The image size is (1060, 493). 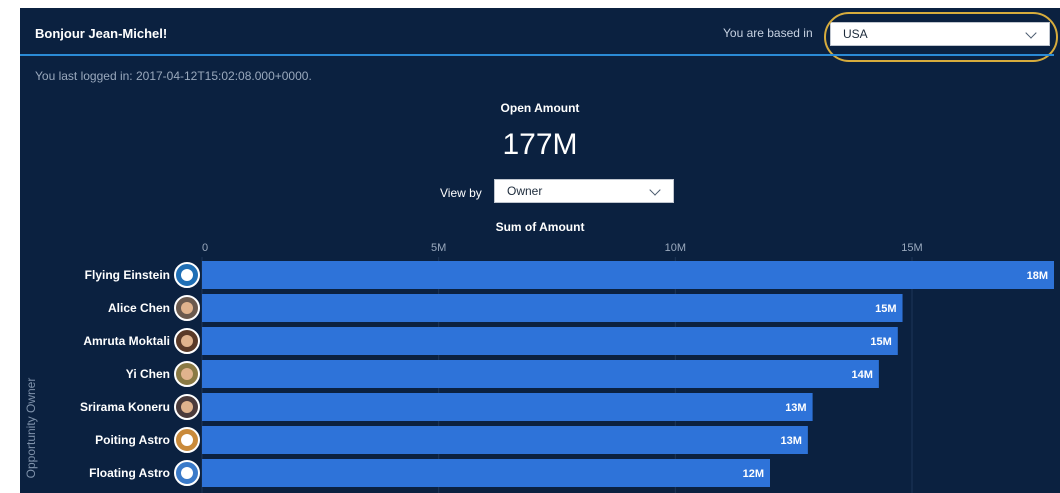 I want to click on owner-name-label: Floating Astro, so click(x=129, y=473).